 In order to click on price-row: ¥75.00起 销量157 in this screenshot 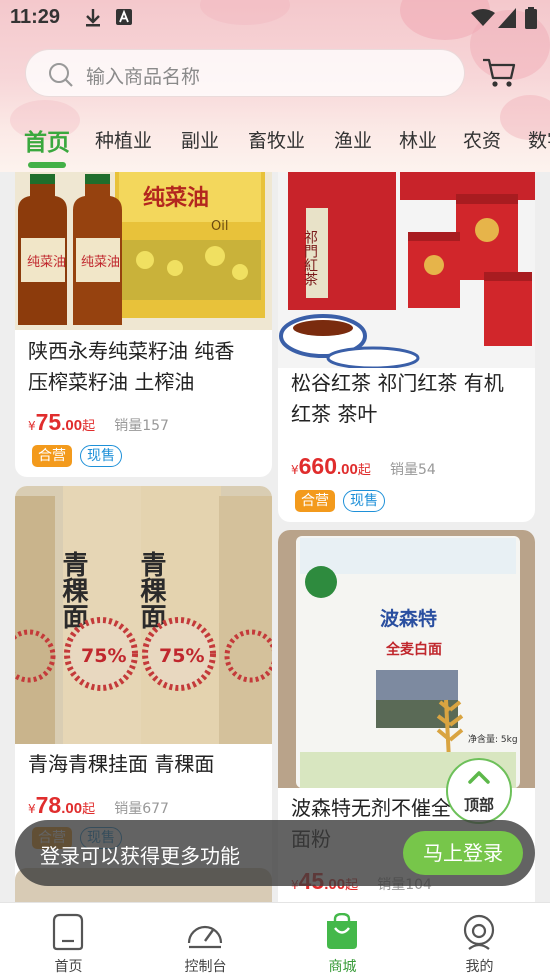, I will do `click(98, 422)`.